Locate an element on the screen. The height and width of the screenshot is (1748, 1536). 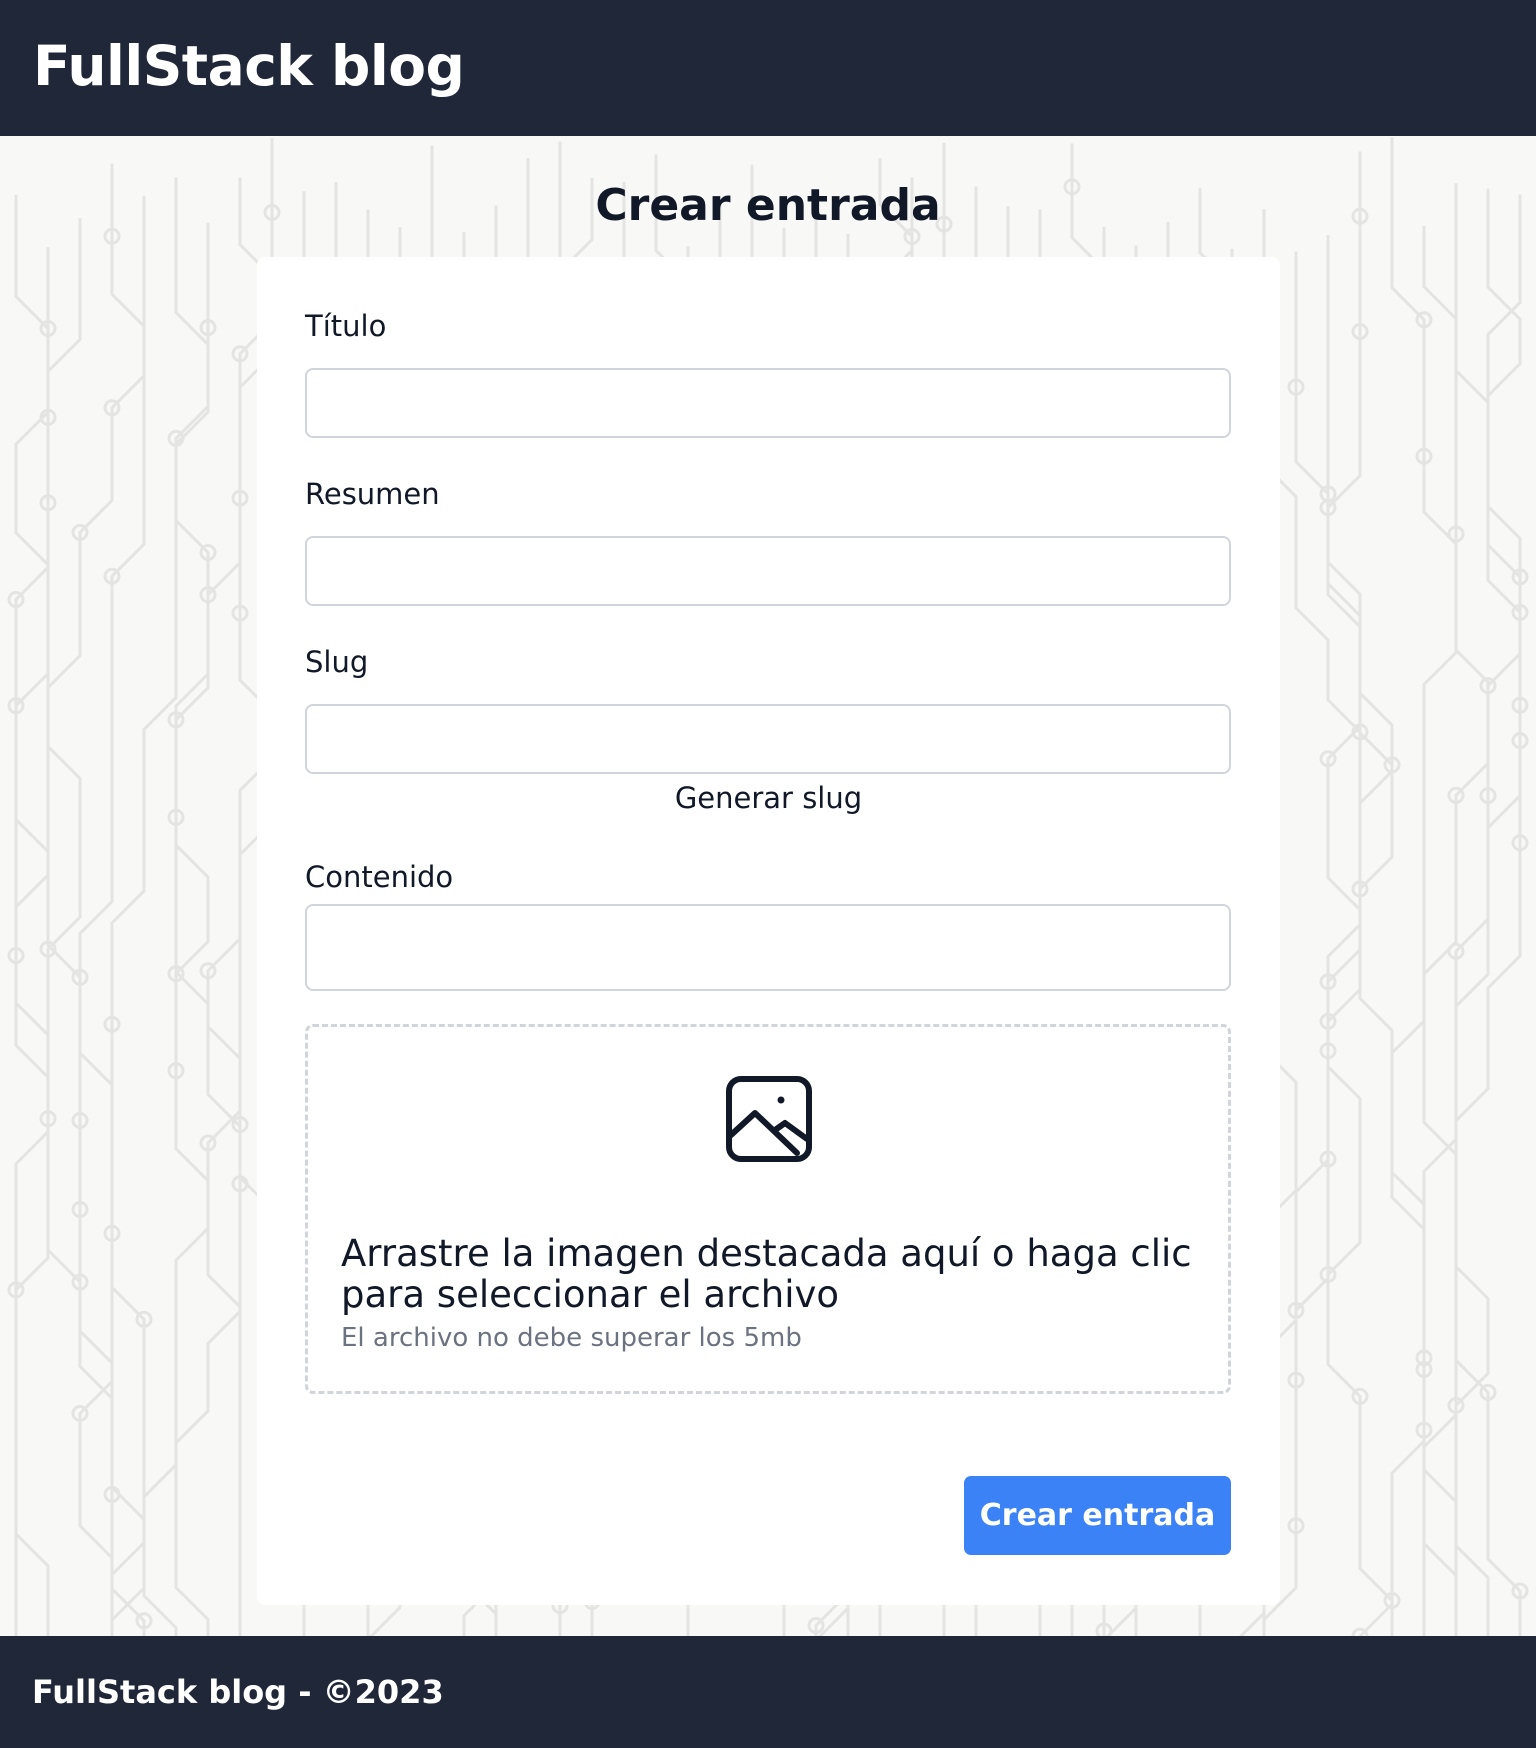
site-footer: FullStack blog - ©2023 is located at coordinates (768, 1692).